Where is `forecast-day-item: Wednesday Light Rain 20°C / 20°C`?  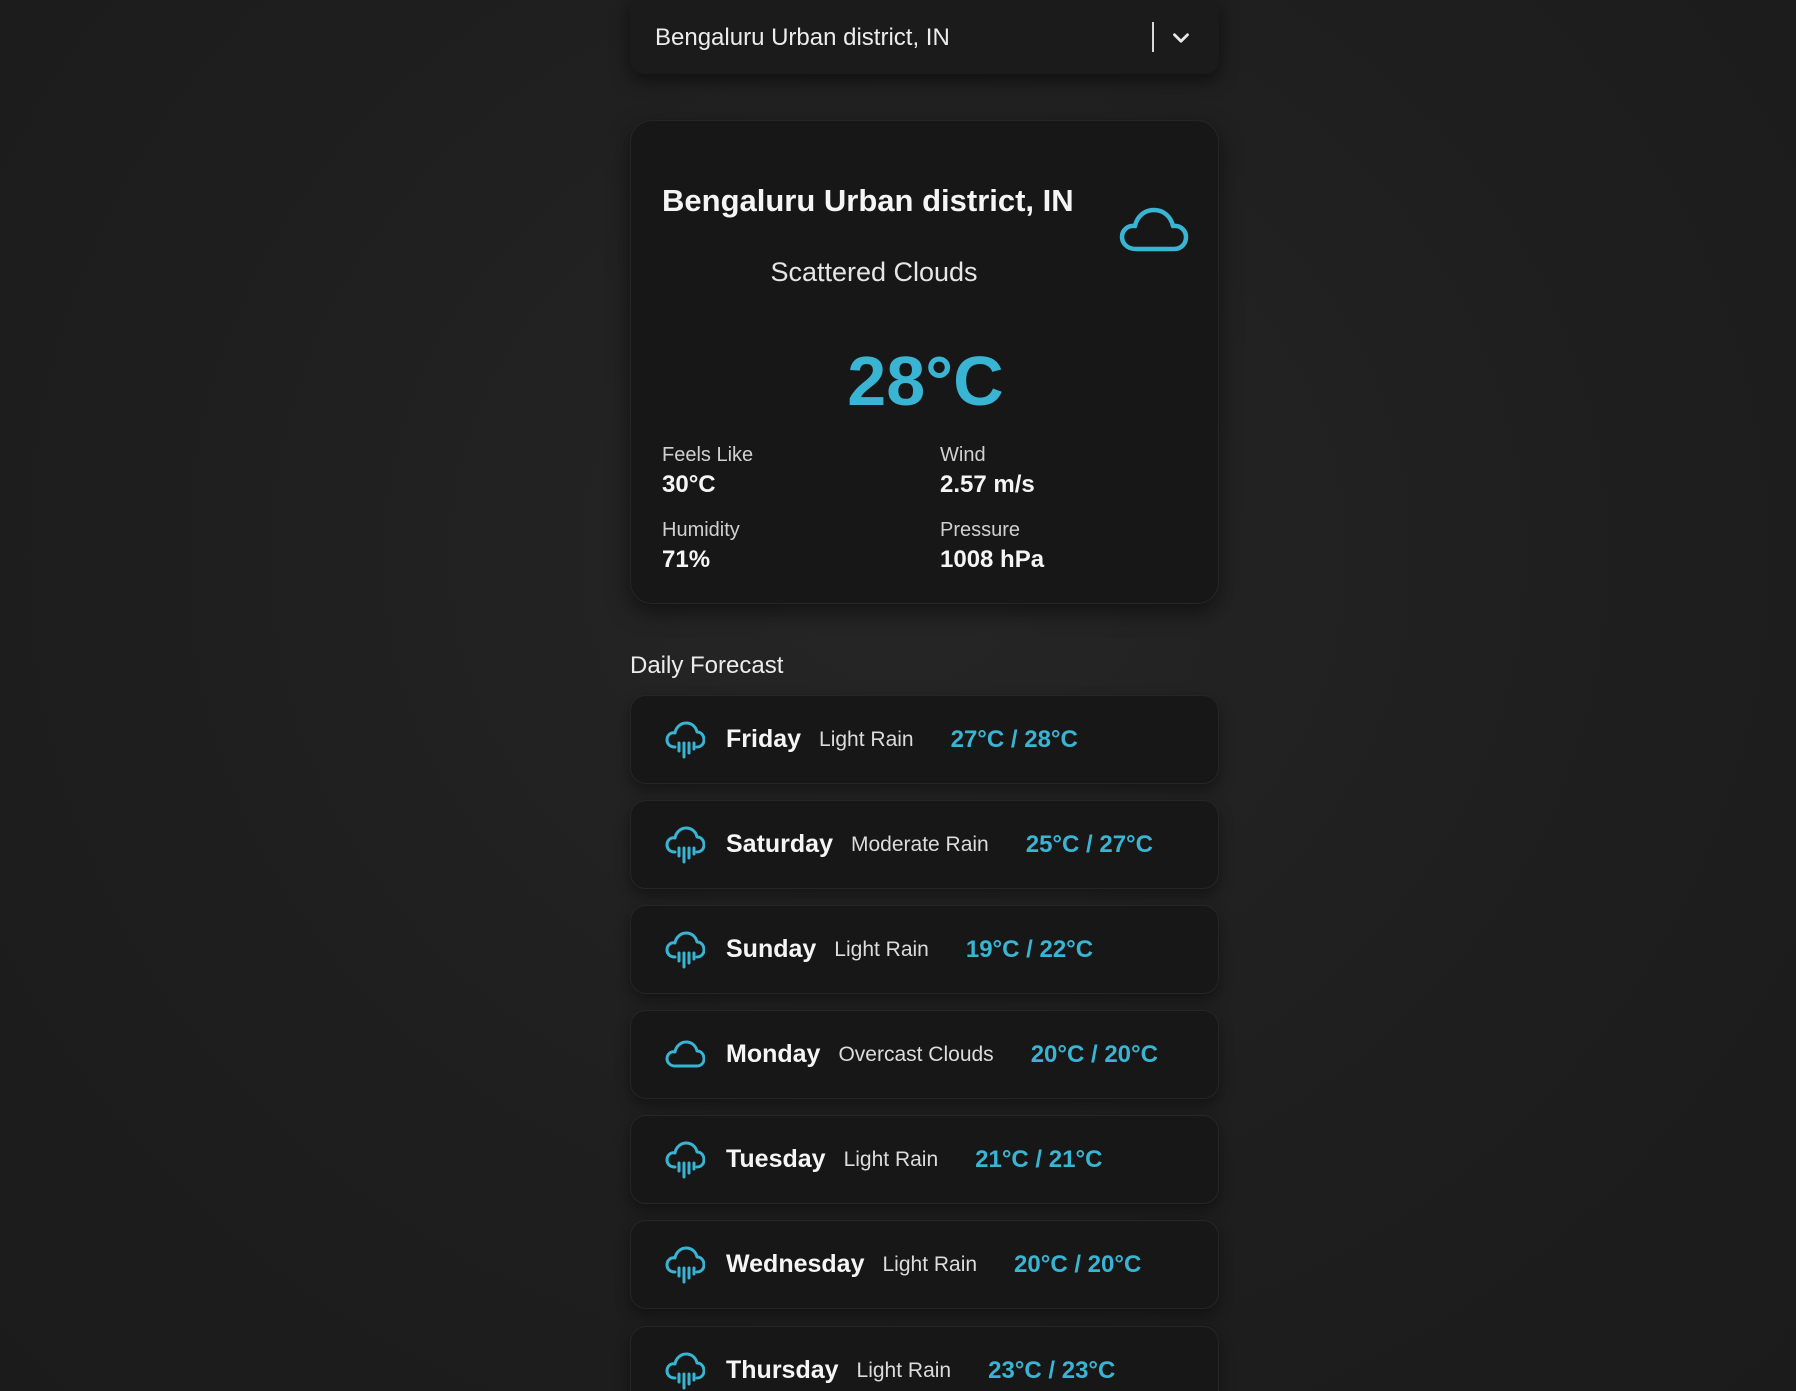
forecast-day-item: Wednesday Light Rain 20°C / 20°C is located at coordinates (924, 1264).